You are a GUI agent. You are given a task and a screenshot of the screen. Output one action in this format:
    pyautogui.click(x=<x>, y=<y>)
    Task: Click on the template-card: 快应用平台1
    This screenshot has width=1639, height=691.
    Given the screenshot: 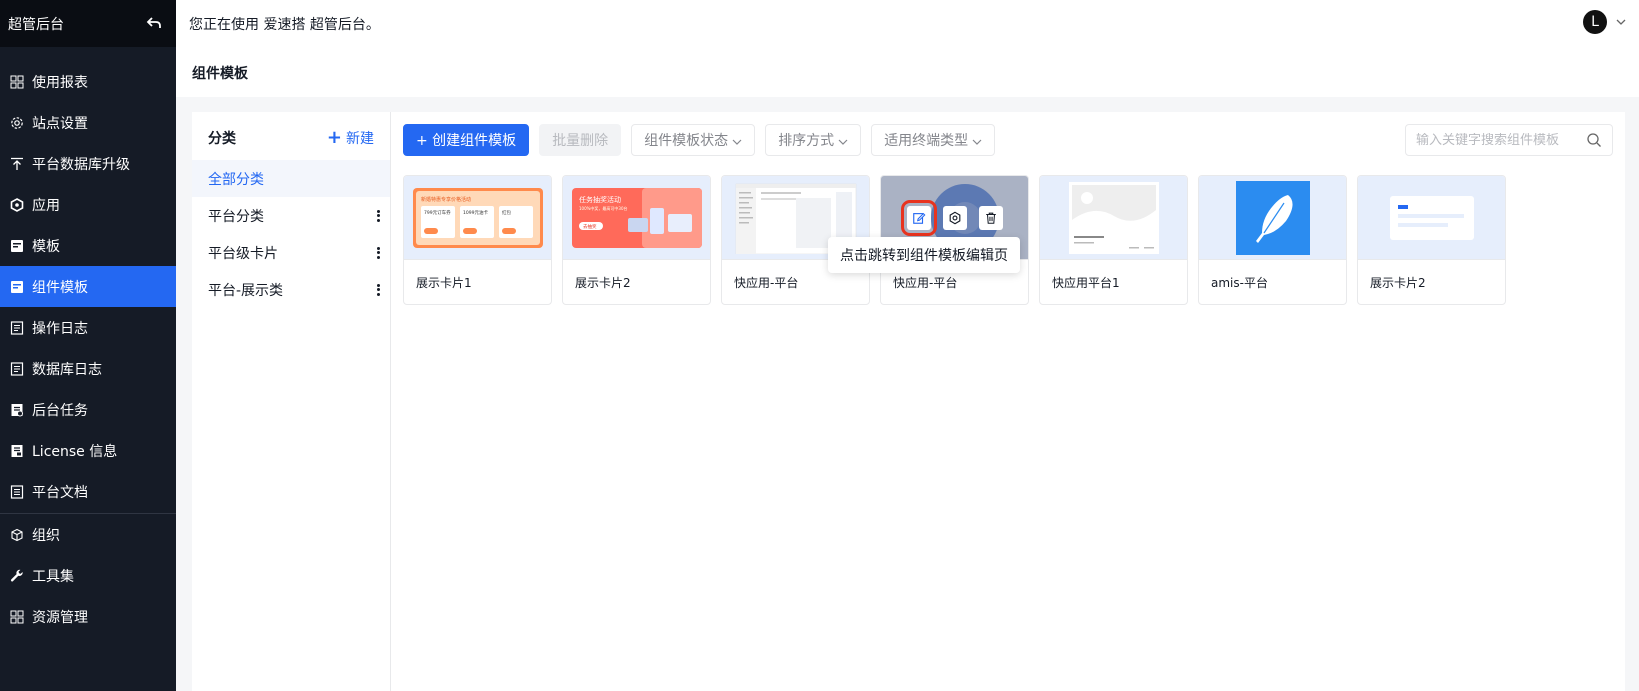 What is the action you would take?
    pyautogui.click(x=1113, y=240)
    